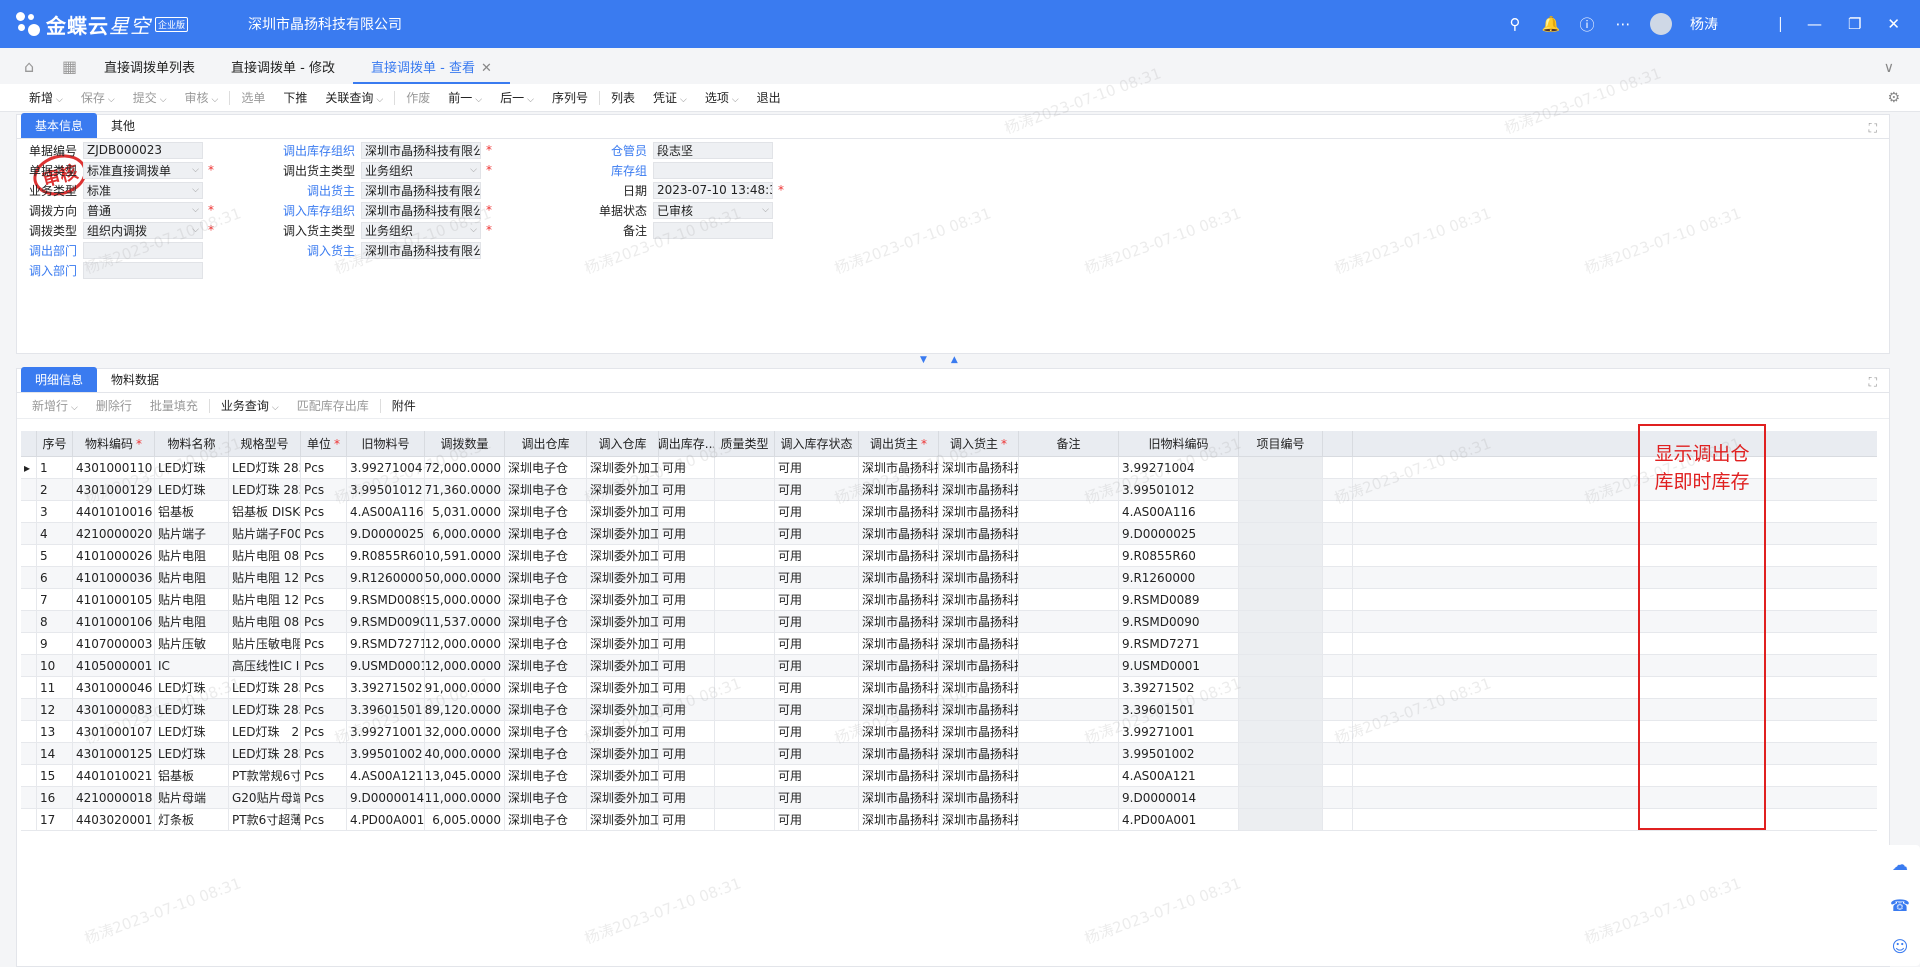  Describe the element at coordinates (404, 405) in the screenshot. I see `detail-toolbar-button: 附件` at that location.